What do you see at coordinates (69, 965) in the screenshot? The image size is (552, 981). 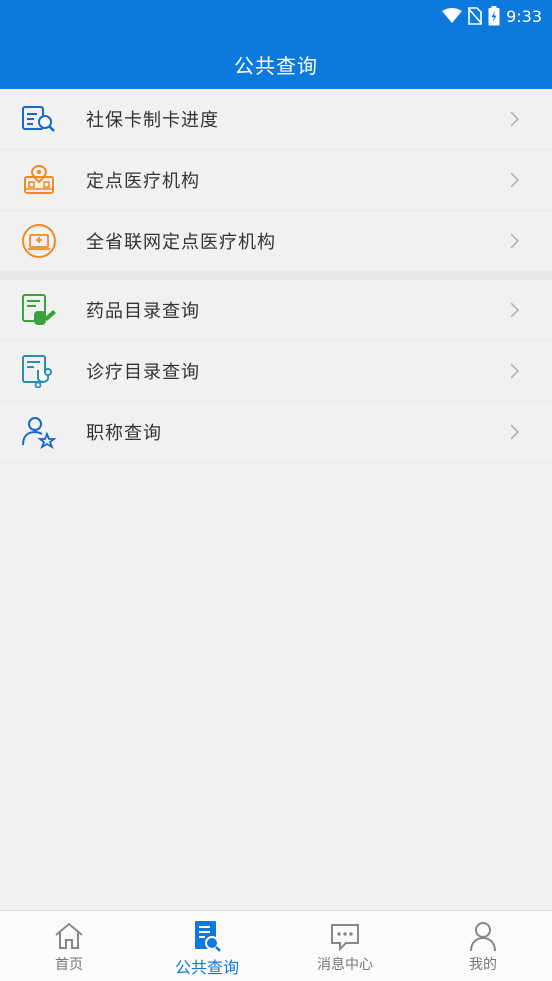 I see `tab-label: 首页` at bounding box center [69, 965].